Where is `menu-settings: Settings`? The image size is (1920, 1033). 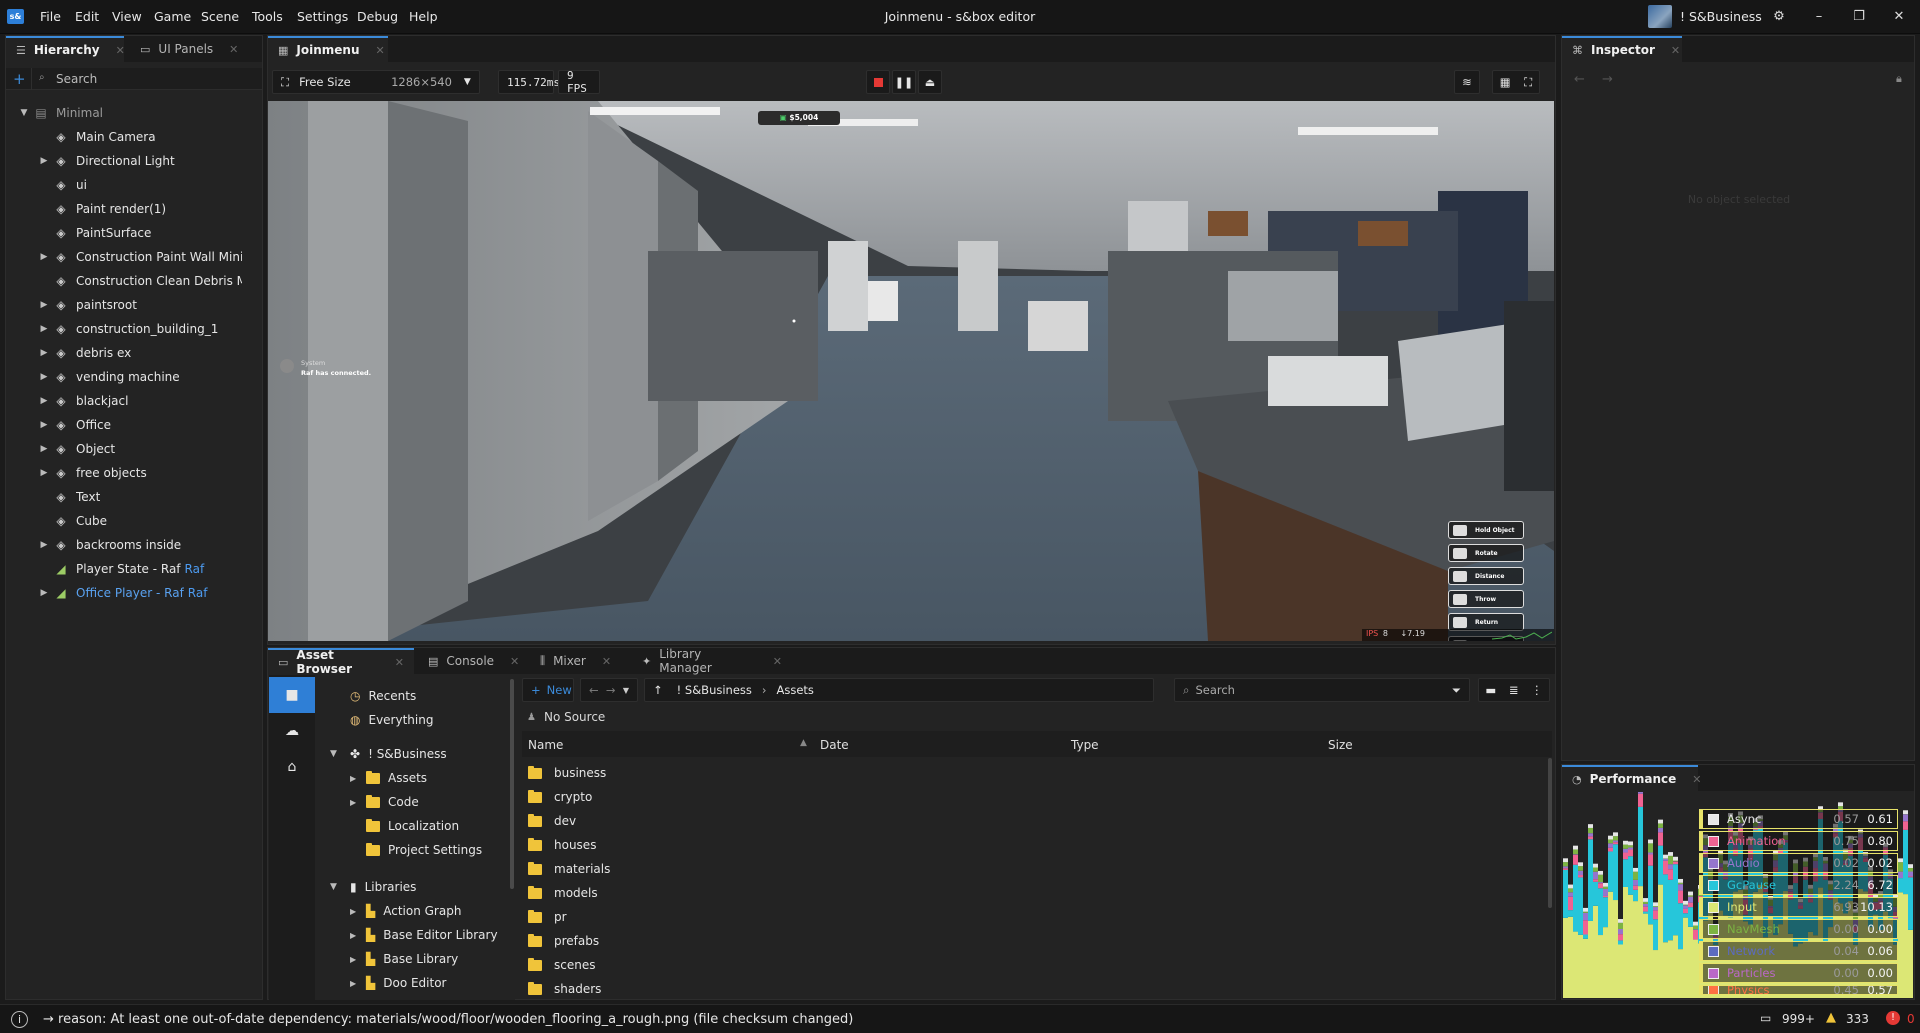 menu-settings: Settings is located at coordinates (322, 16).